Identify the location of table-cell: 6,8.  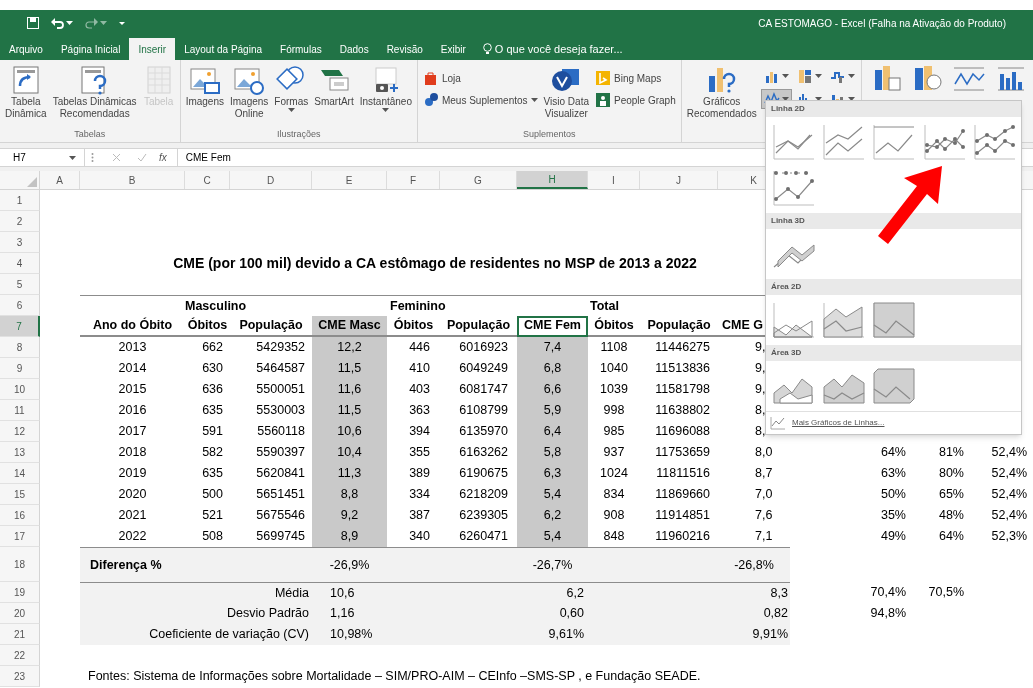
(552, 368).